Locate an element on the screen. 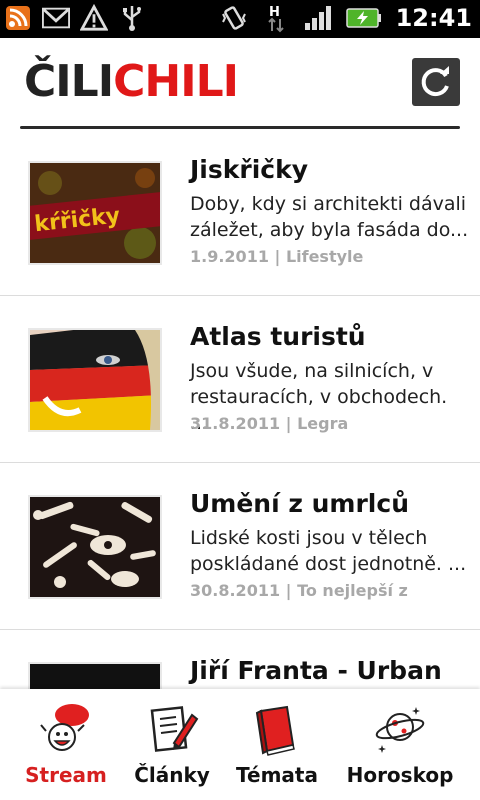  clock: 12:41 is located at coordinates (433, 18).